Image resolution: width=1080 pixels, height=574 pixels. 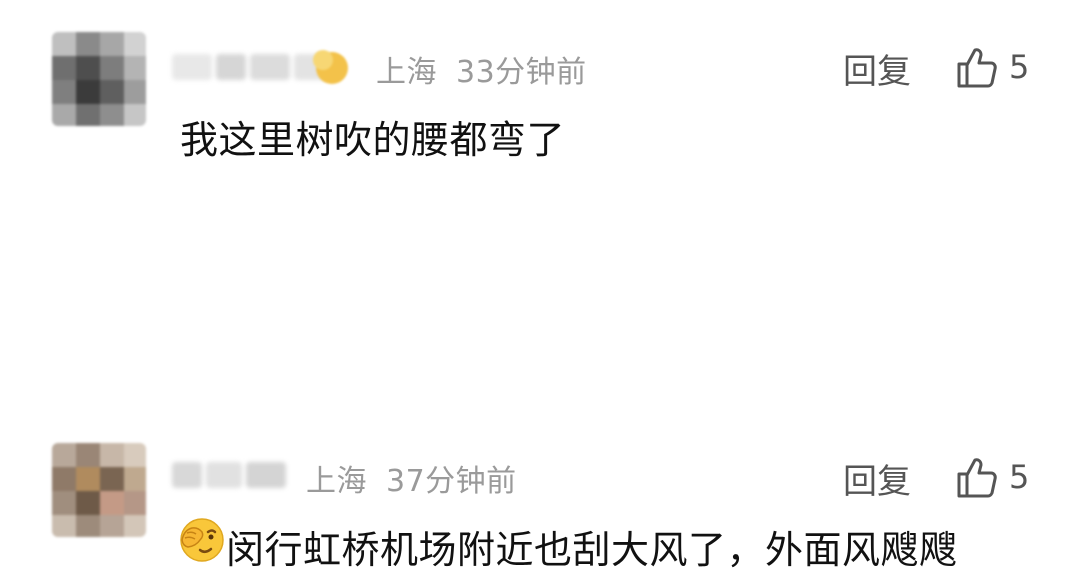 I want to click on username, so click(x=231, y=475).